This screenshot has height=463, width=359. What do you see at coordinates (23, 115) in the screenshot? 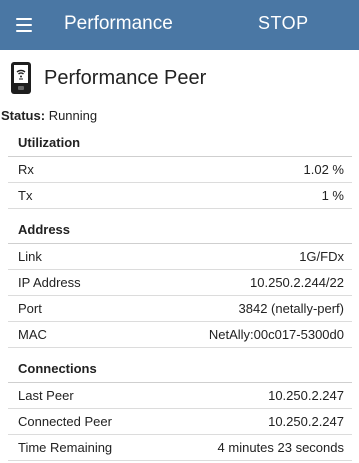
I see `status-label: Status:` at bounding box center [23, 115].